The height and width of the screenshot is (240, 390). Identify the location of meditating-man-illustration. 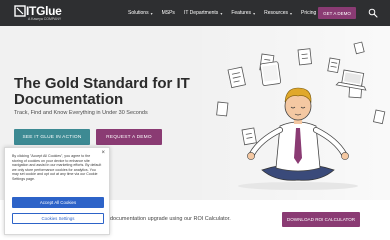
(298, 134).